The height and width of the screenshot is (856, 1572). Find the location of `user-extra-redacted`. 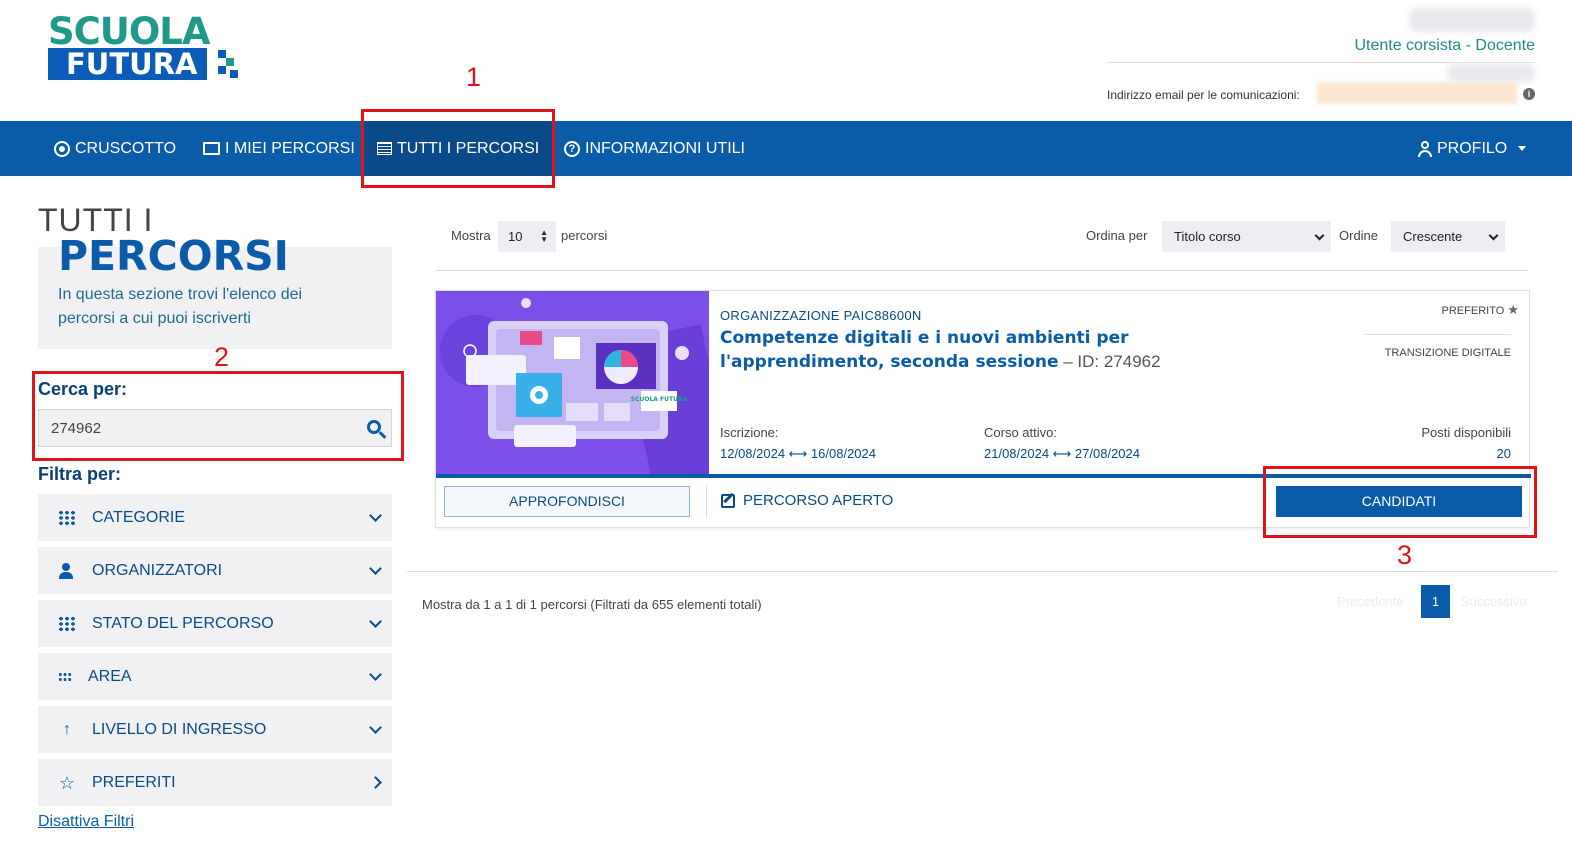

user-extra-redacted is located at coordinates (1491, 73).